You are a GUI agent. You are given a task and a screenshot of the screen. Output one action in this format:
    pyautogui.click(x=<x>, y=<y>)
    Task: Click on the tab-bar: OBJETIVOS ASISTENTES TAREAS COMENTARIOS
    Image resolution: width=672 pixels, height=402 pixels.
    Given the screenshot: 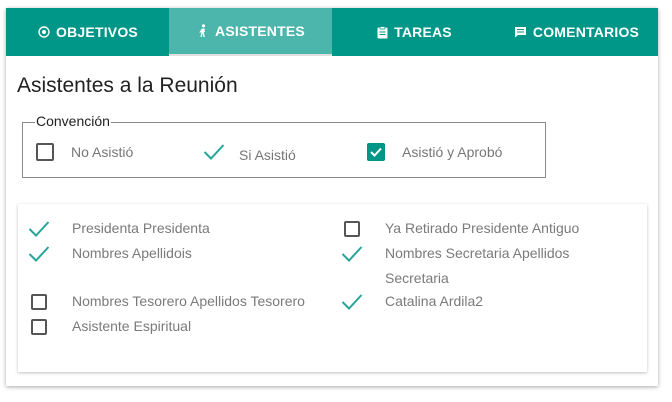 What is the action you would take?
    pyautogui.click(x=332, y=32)
    